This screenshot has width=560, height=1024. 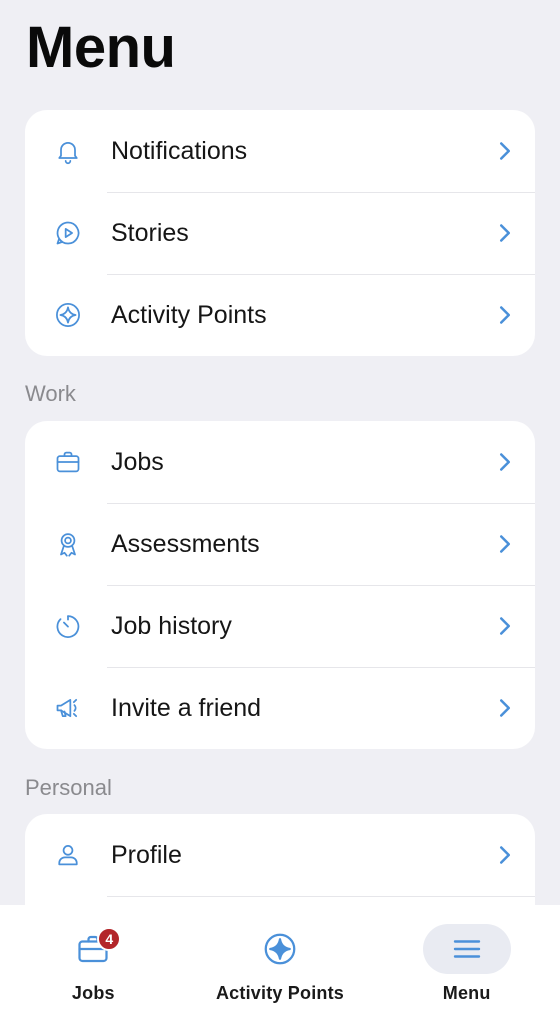 I want to click on menu-item-notifications: Notifications, so click(x=280, y=151).